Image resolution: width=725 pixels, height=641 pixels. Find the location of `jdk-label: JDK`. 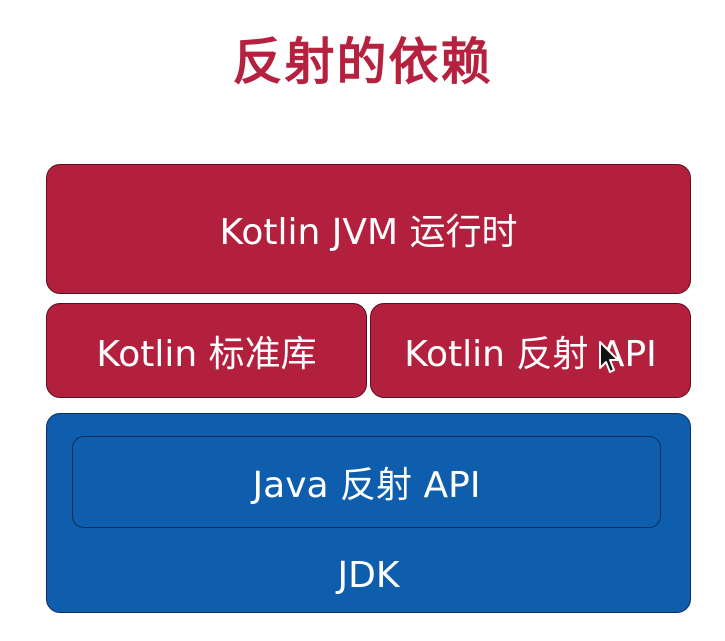

jdk-label: JDK is located at coordinates (368, 575).